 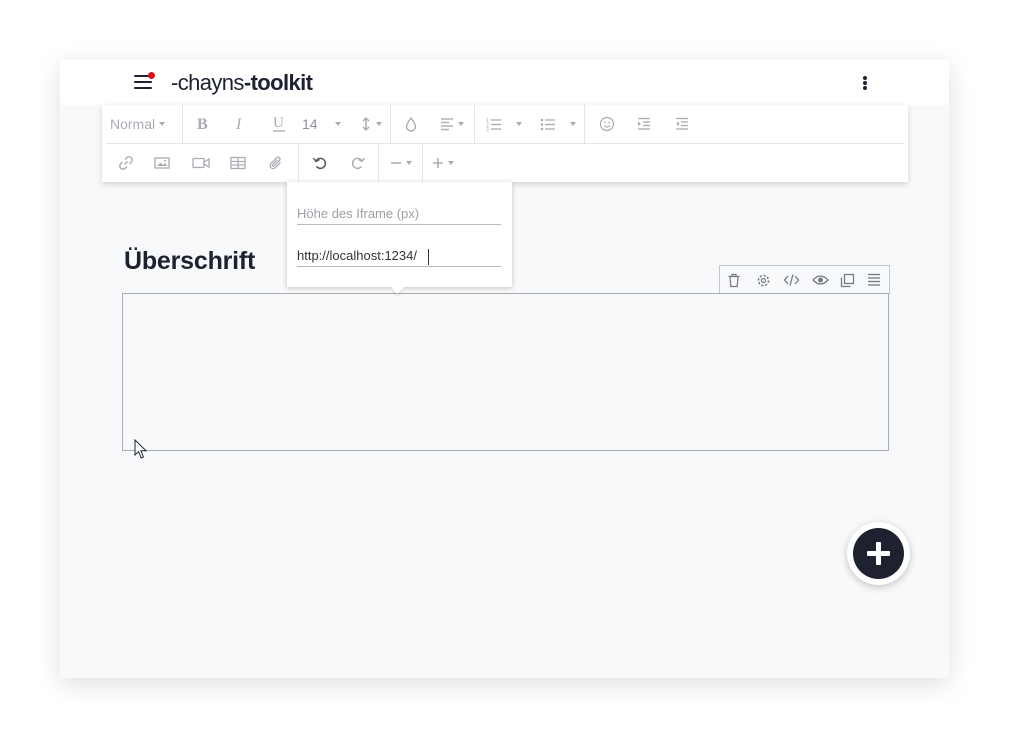 What do you see at coordinates (820, 280) in the screenshot?
I see `eye-icon` at bounding box center [820, 280].